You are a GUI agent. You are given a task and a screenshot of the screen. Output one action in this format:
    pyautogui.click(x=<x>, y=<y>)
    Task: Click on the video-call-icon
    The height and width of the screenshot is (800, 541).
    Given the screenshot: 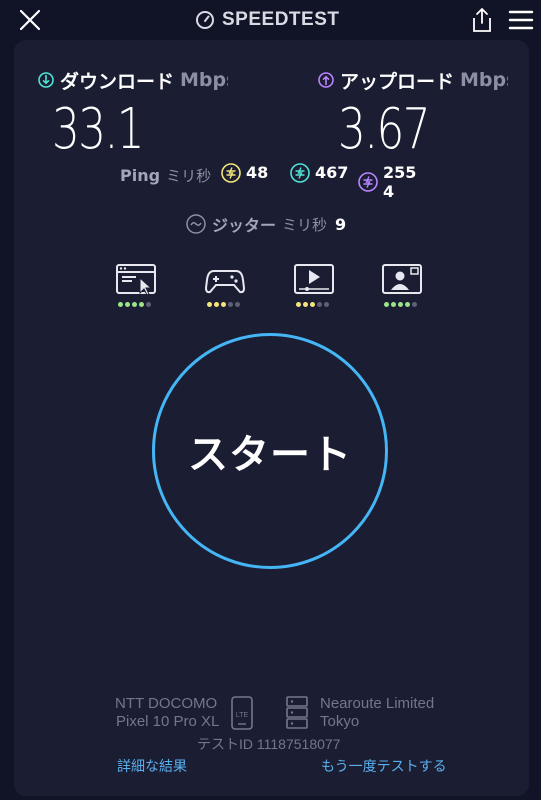 What is the action you would take?
    pyautogui.click(x=402, y=279)
    